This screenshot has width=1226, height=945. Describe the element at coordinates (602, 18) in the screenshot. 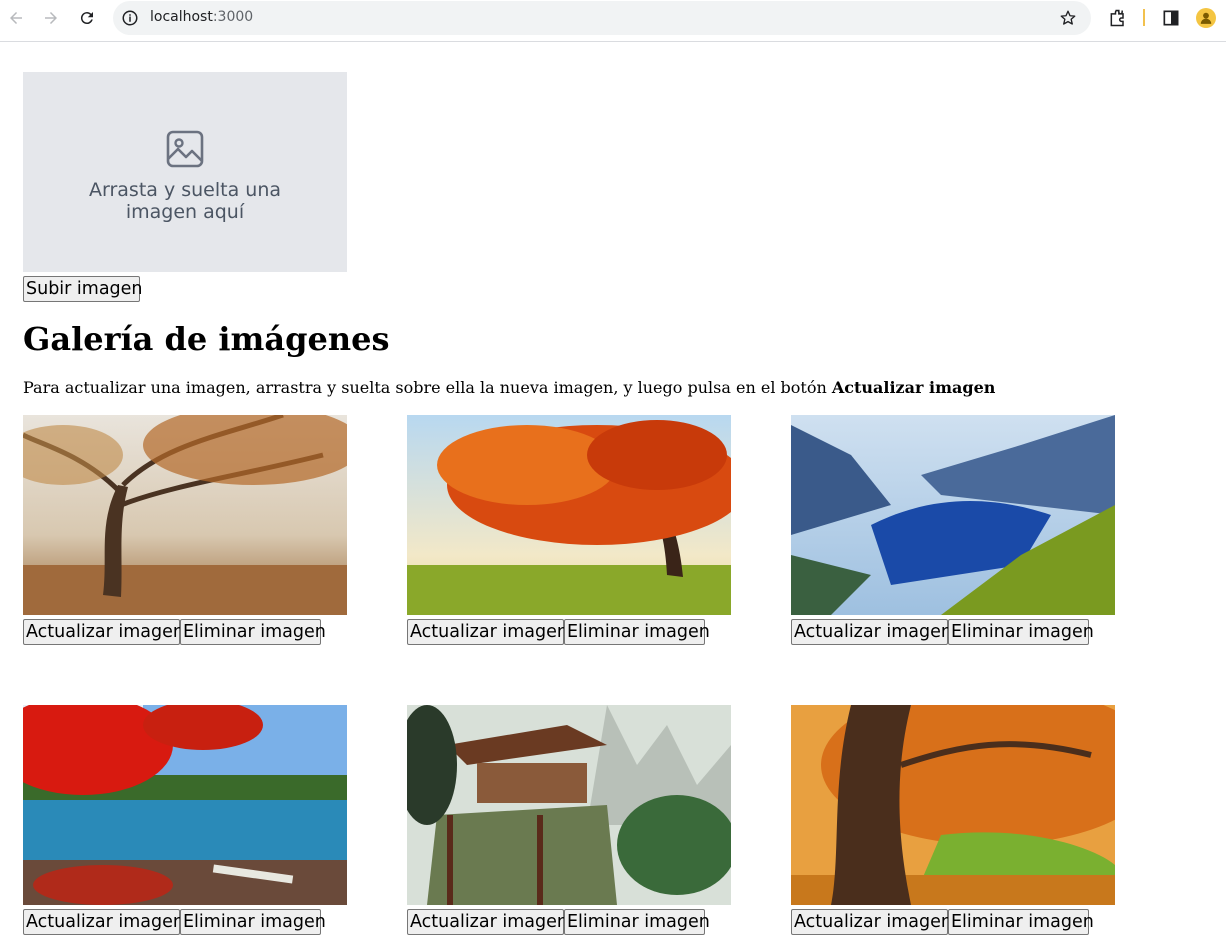

I see `address-bar: localhost:3000` at that location.